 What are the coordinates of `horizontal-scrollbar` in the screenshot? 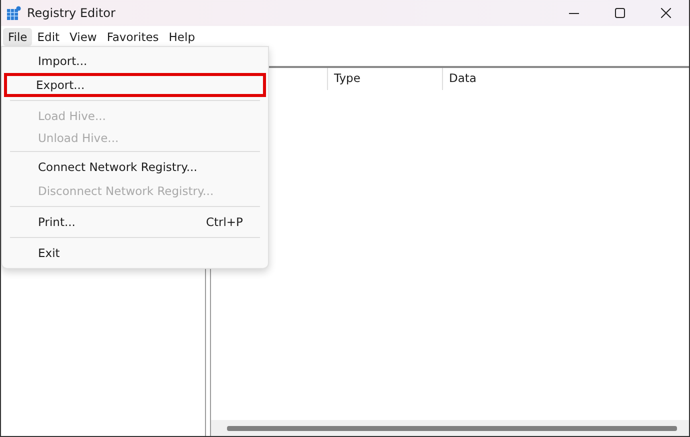 It's located at (450, 428).